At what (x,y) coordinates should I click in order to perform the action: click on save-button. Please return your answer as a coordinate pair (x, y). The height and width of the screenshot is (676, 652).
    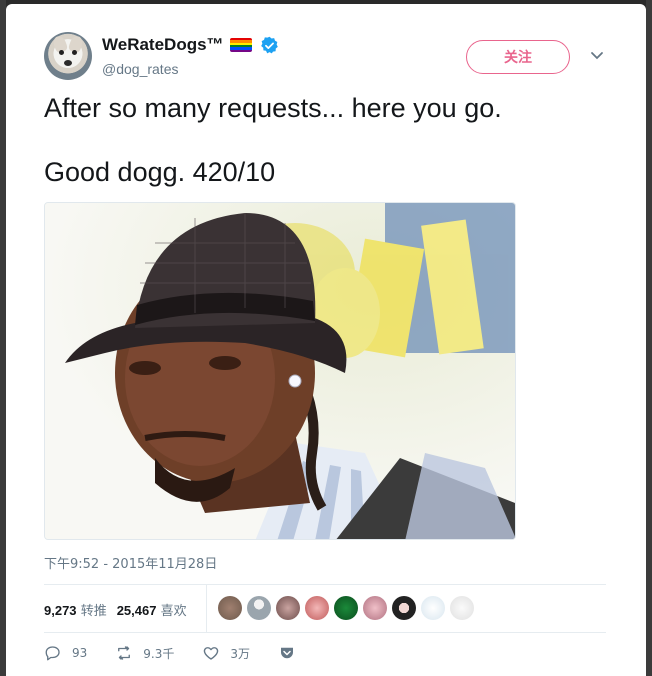
    Looking at the image, I should click on (287, 653).